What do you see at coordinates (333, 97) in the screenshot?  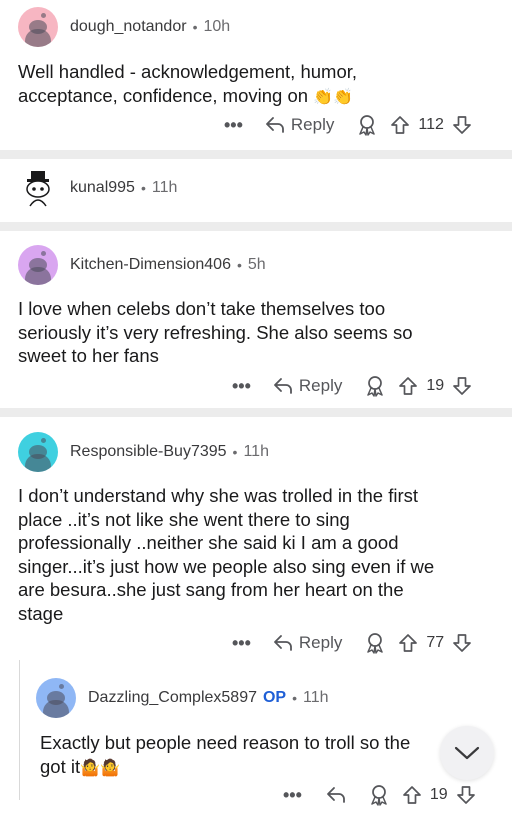 I see `clap-emoji-icon: 👏👏` at bounding box center [333, 97].